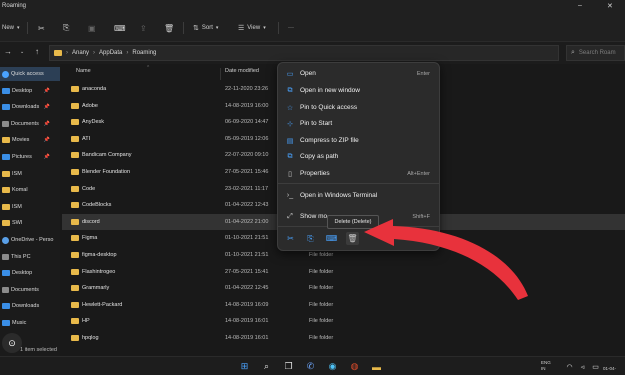 Image resolution: width=625 pixels, height=375 pixels. I want to click on forward-arrow-icon: →, so click(8, 51).